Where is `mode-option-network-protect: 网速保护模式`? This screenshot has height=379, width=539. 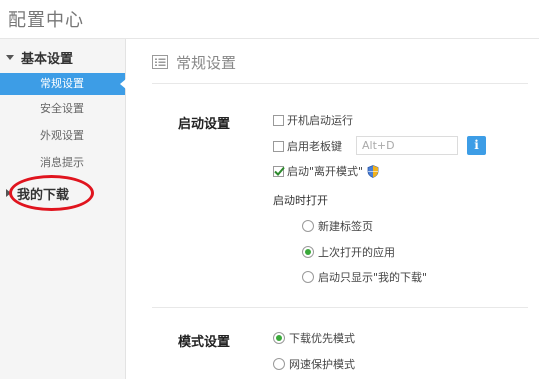 mode-option-network-protect: 网速保护模式 is located at coordinates (314, 364).